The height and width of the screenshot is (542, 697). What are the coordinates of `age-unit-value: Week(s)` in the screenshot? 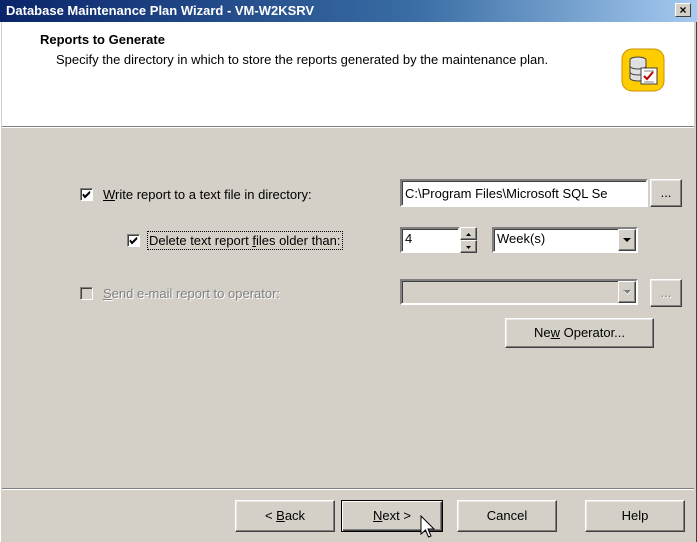 It's located at (521, 238).